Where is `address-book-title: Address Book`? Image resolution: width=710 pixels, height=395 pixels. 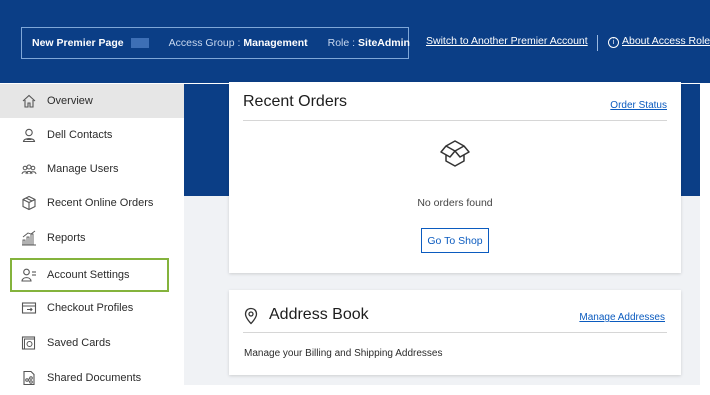 address-book-title: Address Book is located at coordinates (319, 314).